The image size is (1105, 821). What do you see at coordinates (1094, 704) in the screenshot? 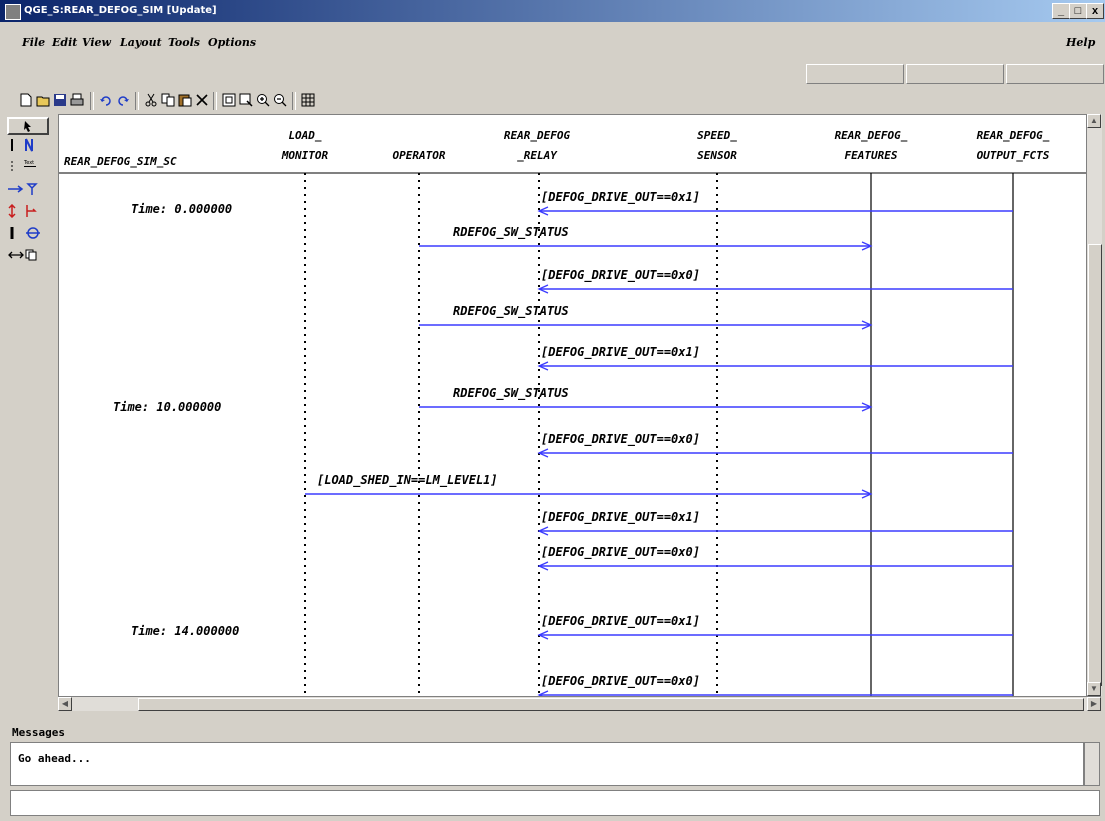
I see `scroll-right-button: ▶` at bounding box center [1094, 704].